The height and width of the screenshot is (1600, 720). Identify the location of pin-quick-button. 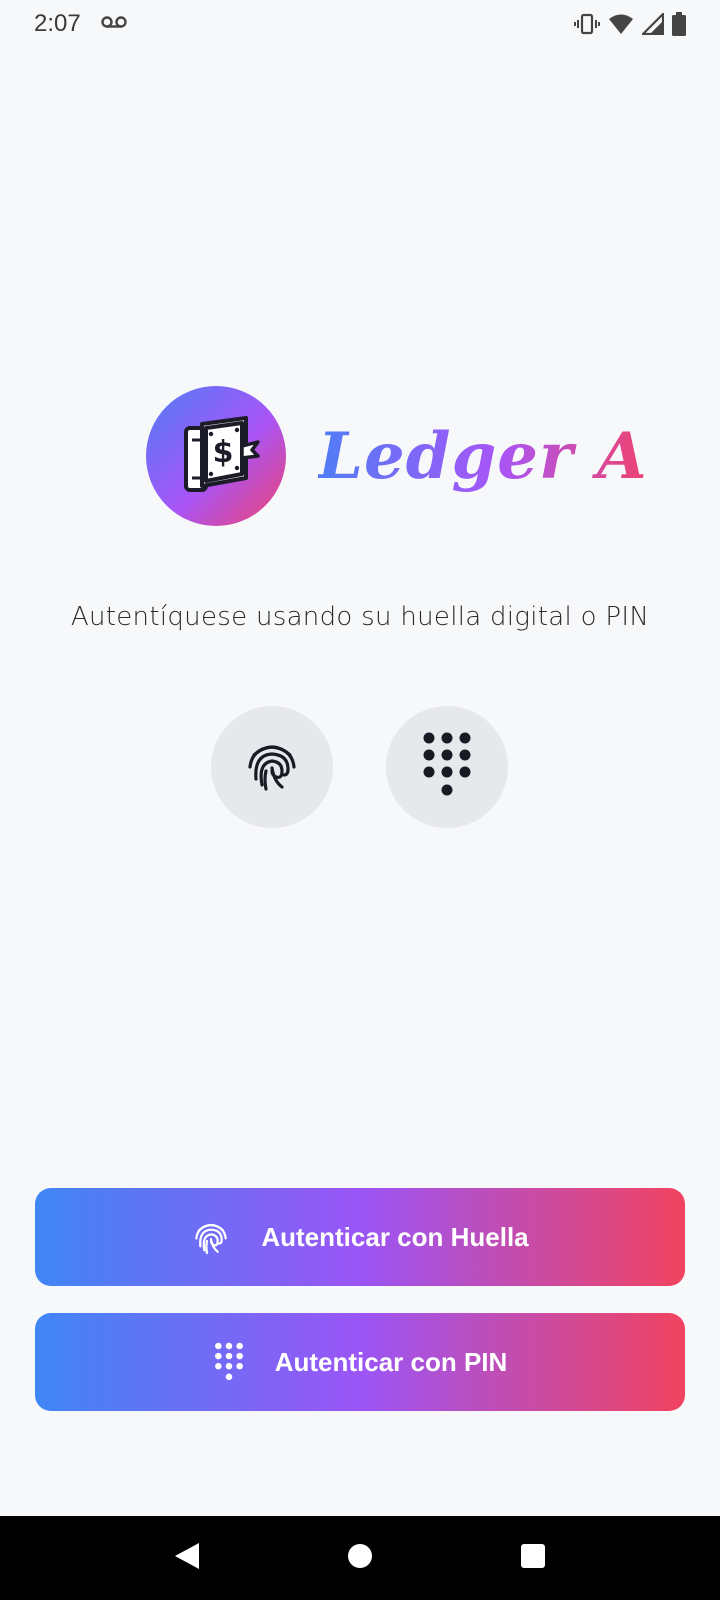
(447, 767).